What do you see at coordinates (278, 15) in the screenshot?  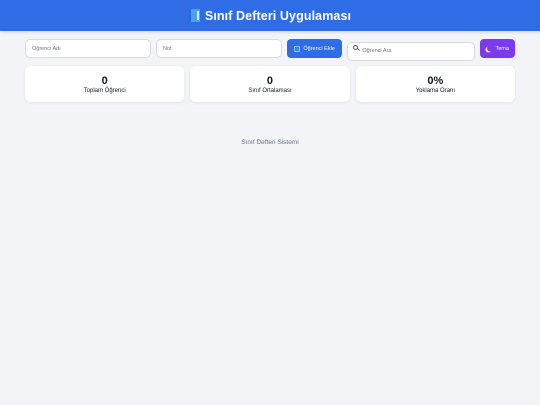 I see `page-title: Sınıf Defteri Uygulaması` at bounding box center [278, 15].